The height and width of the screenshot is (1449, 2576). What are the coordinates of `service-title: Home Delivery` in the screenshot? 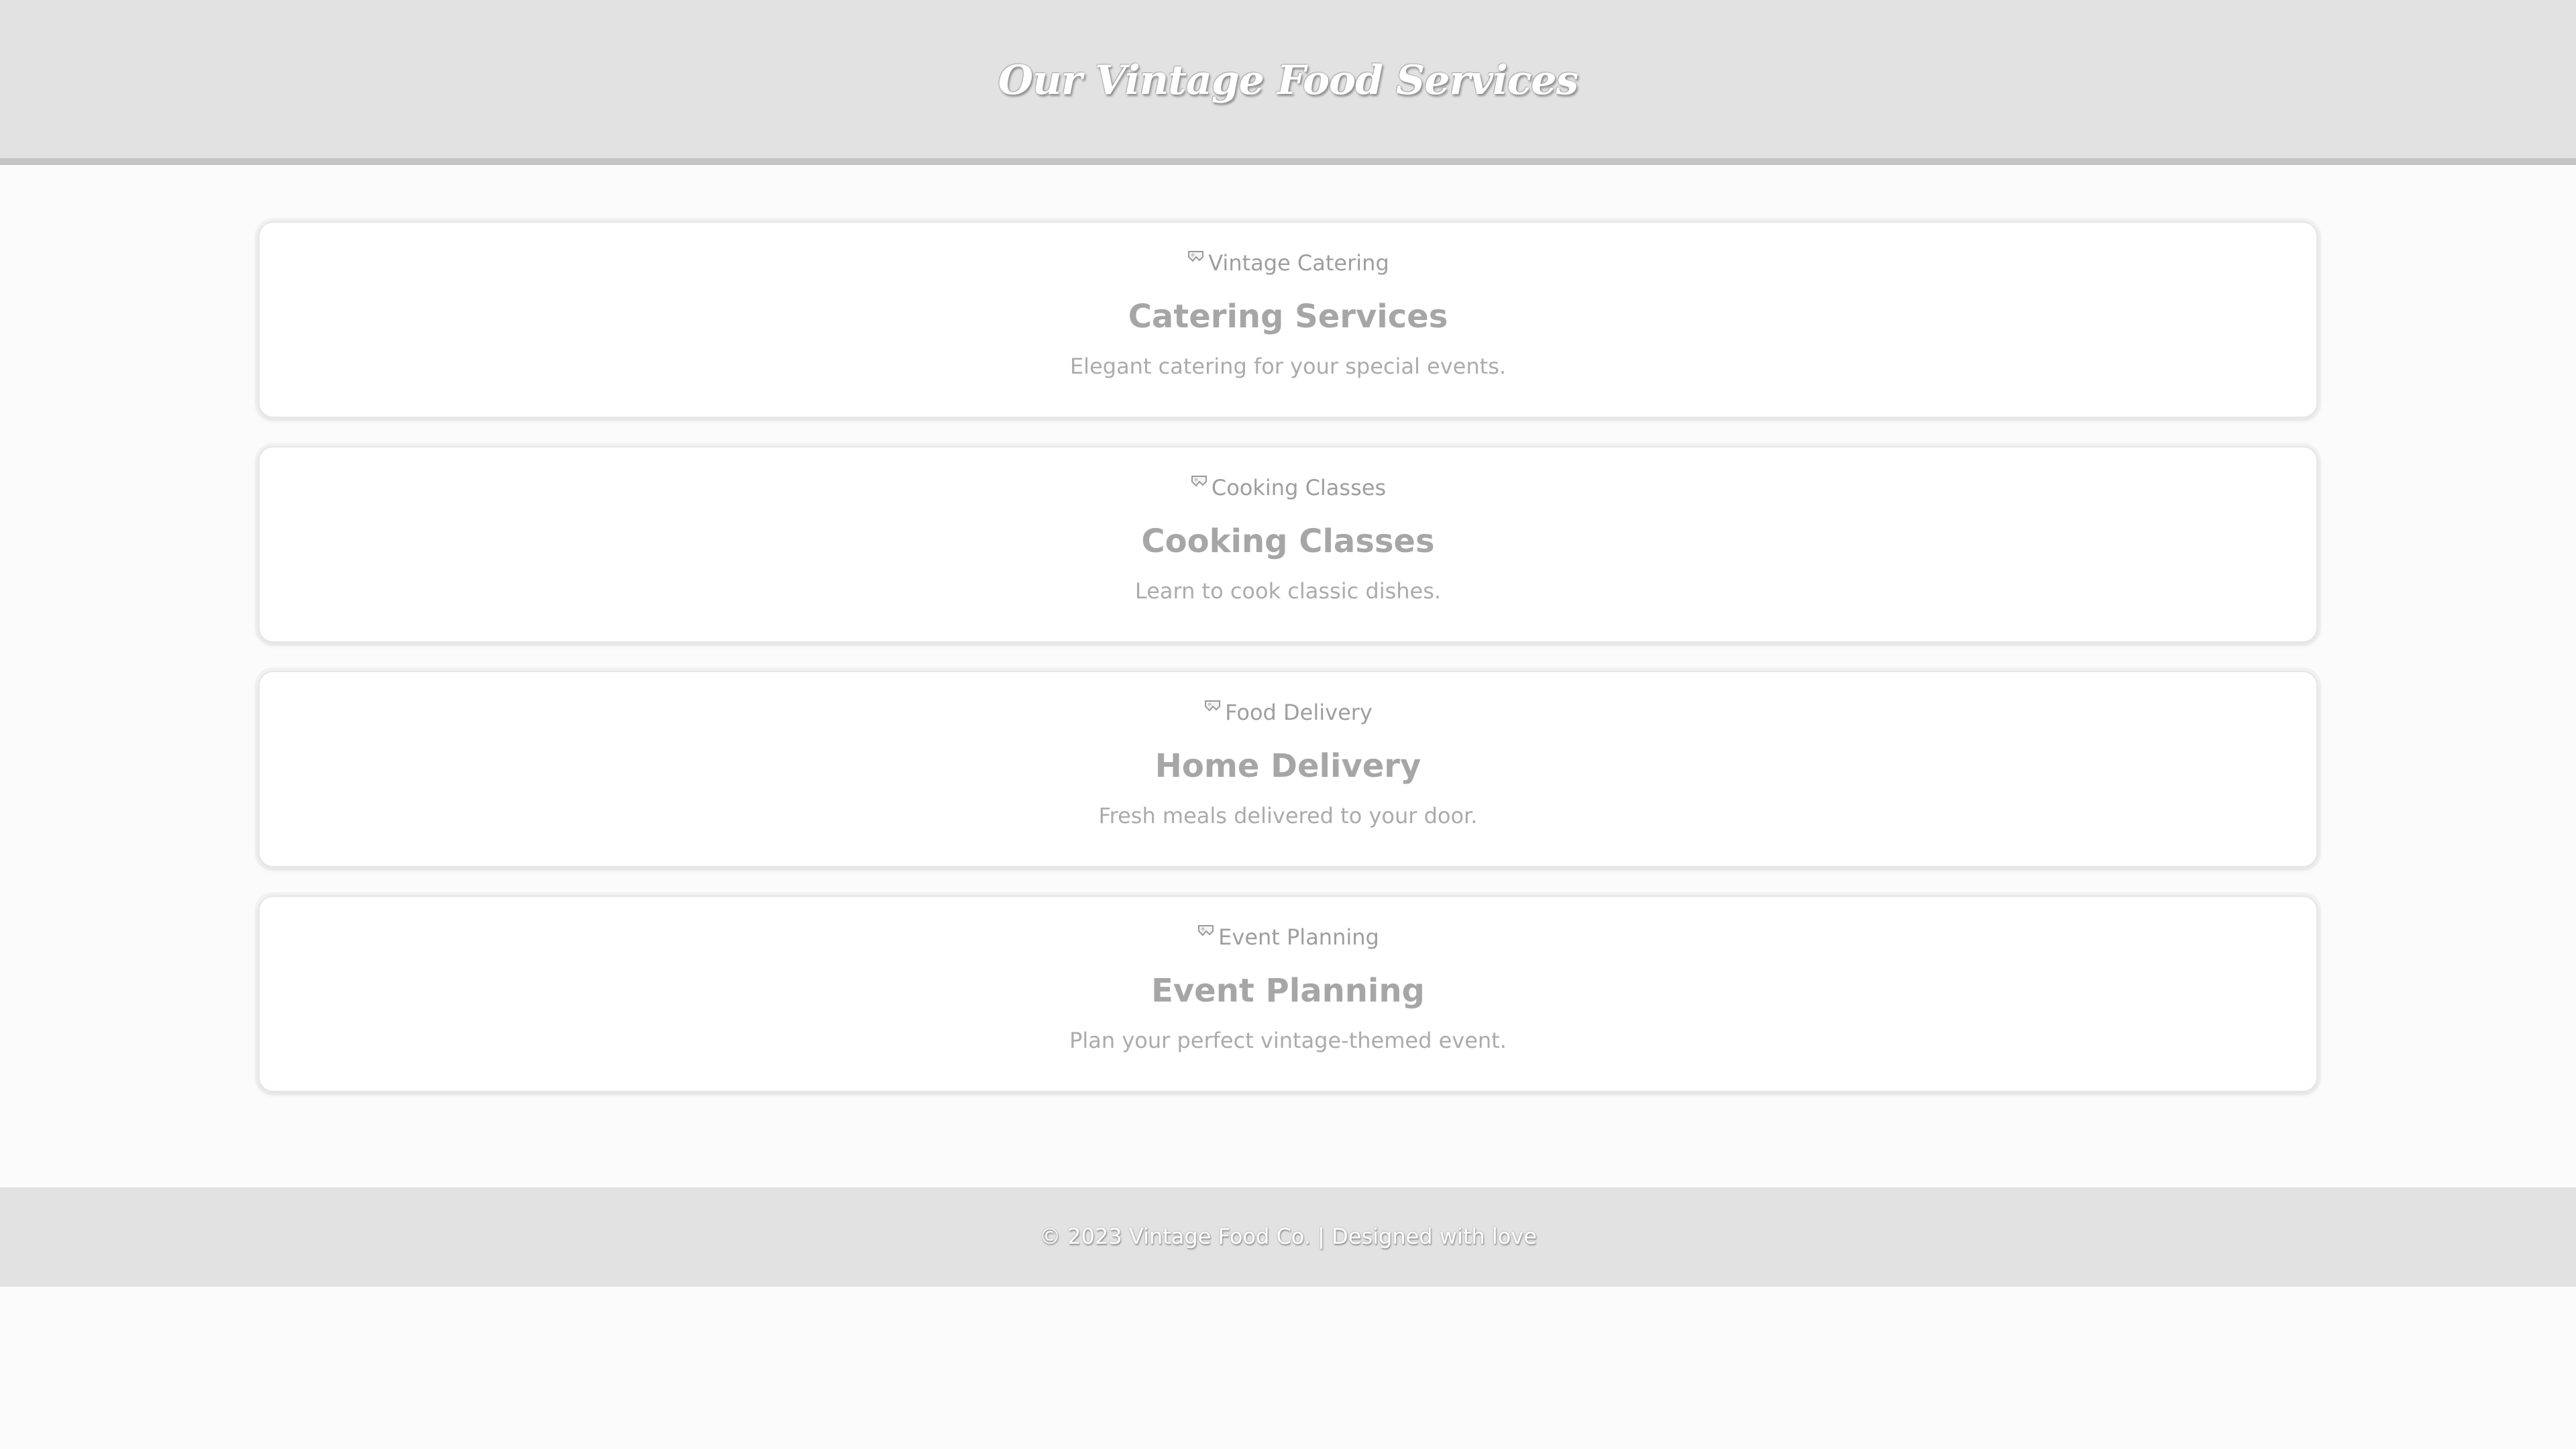 It's located at (1288, 766).